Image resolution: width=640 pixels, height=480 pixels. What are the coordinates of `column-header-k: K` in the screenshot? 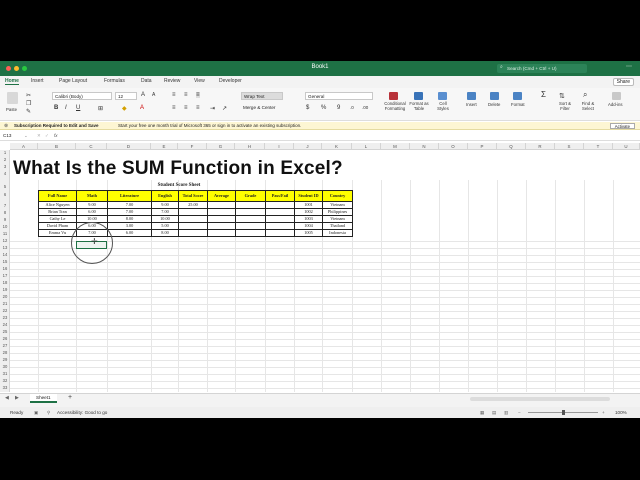 It's located at (337, 146).